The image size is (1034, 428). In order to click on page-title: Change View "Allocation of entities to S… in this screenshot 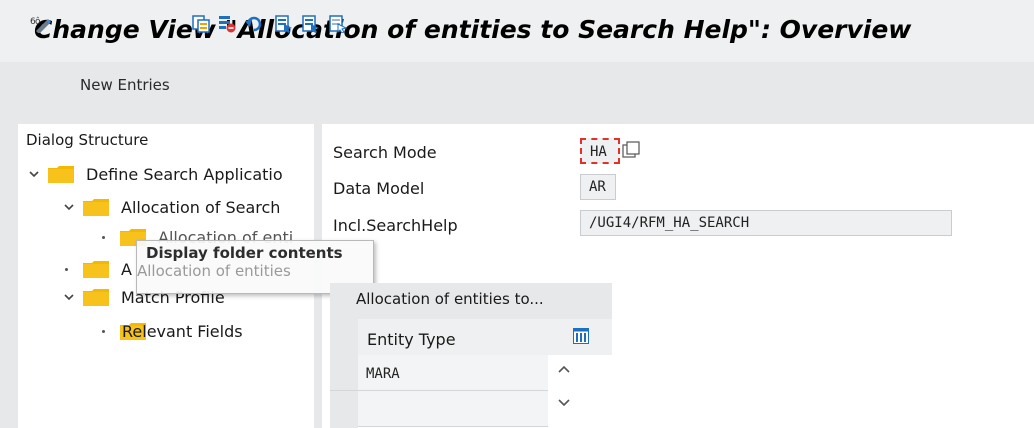, I will do `click(473, 29)`.